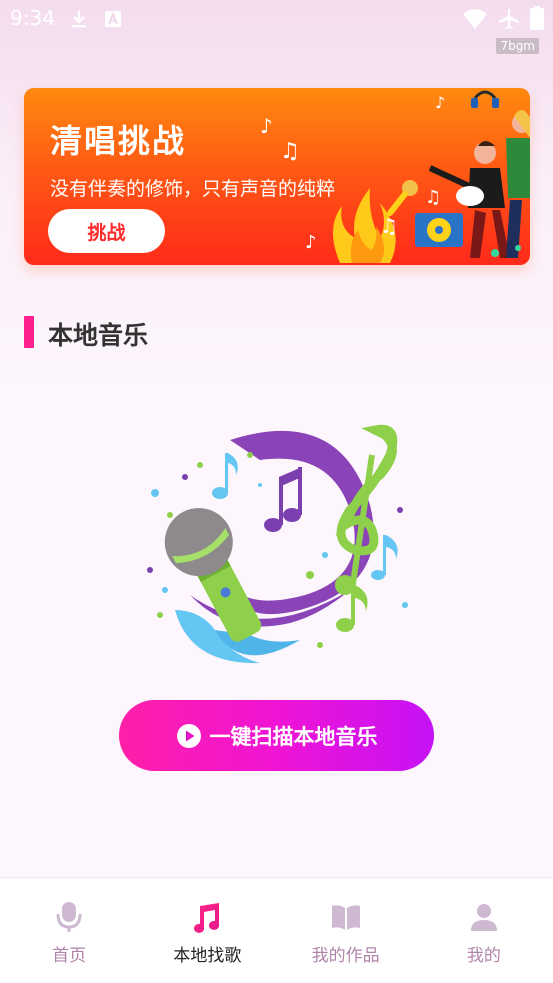 This screenshot has width=553, height=983. What do you see at coordinates (517, 46) in the screenshot?
I see `watermark-badge: 7bgm` at bounding box center [517, 46].